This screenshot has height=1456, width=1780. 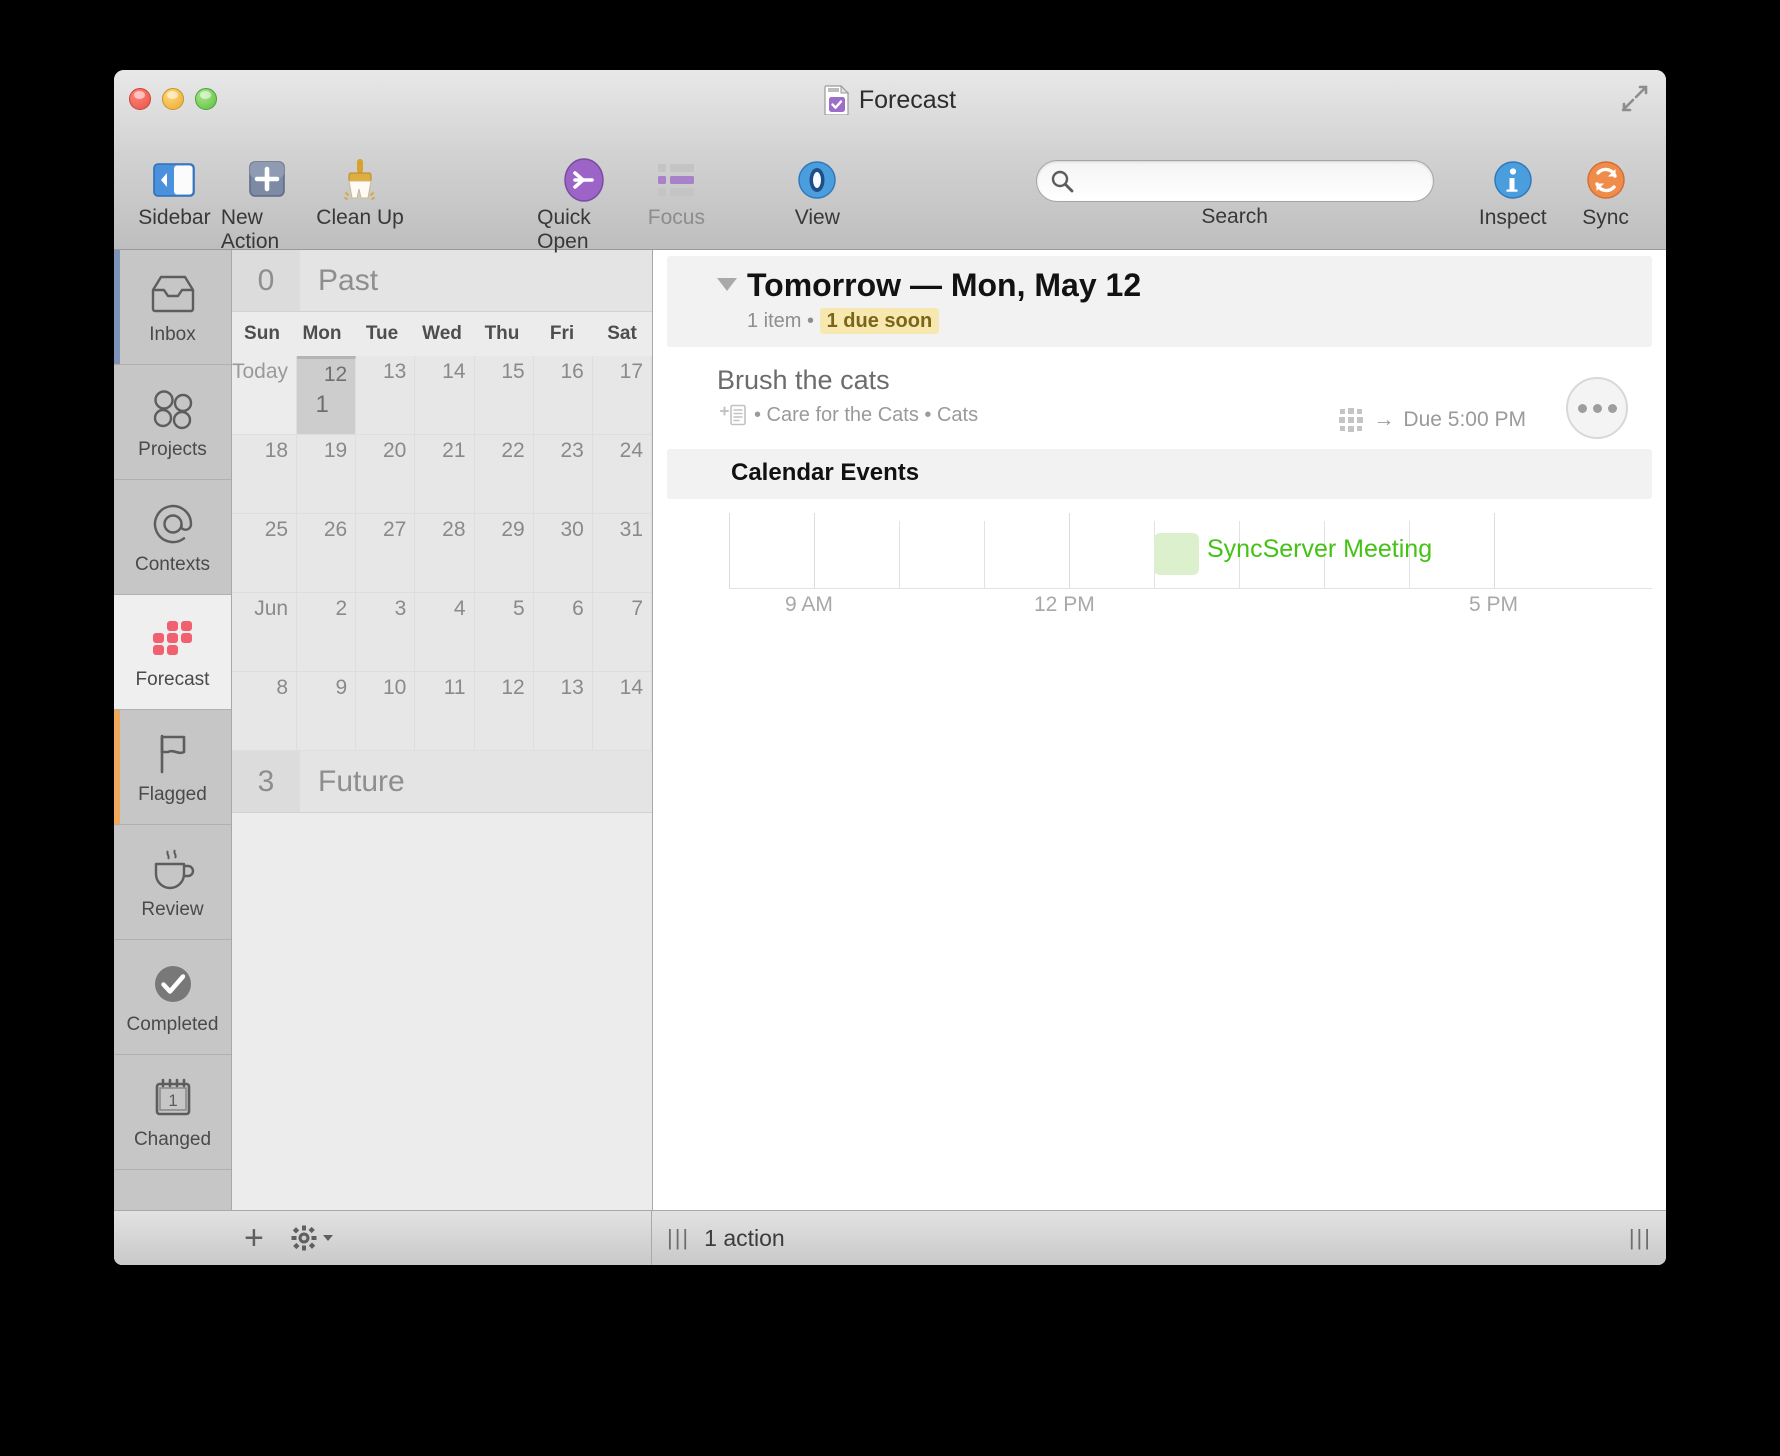 What do you see at coordinates (445, 711) in the screenshot?
I see `calendar-day-cell: 11` at bounding box center [445, 711].